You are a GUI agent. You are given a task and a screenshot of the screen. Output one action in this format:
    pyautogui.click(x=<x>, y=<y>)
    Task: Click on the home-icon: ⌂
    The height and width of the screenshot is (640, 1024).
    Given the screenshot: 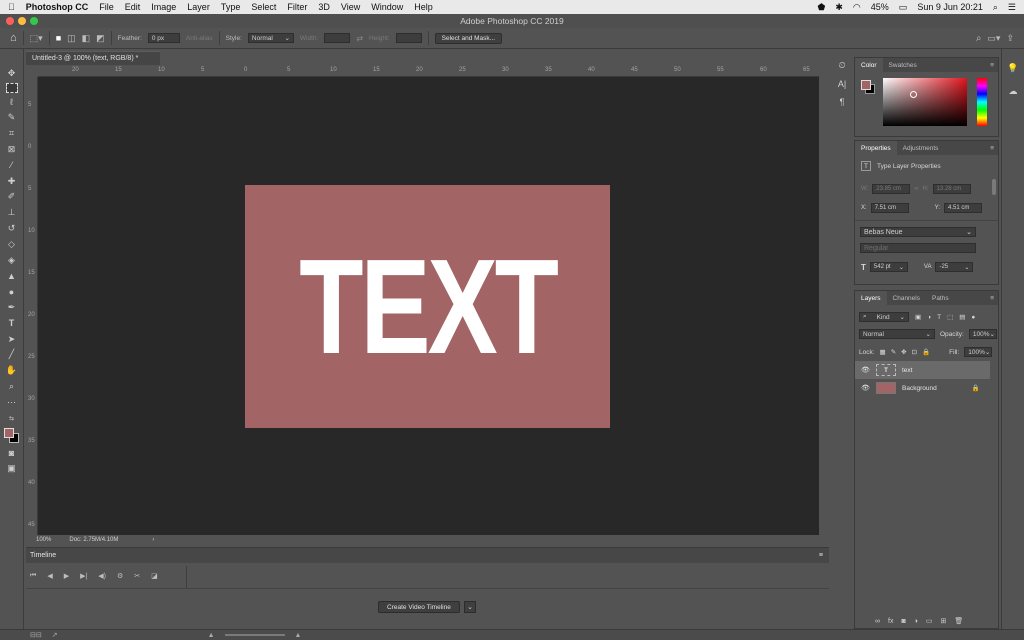 What is the action you would take?
    pyautogui.click(x=13, y=38)
    